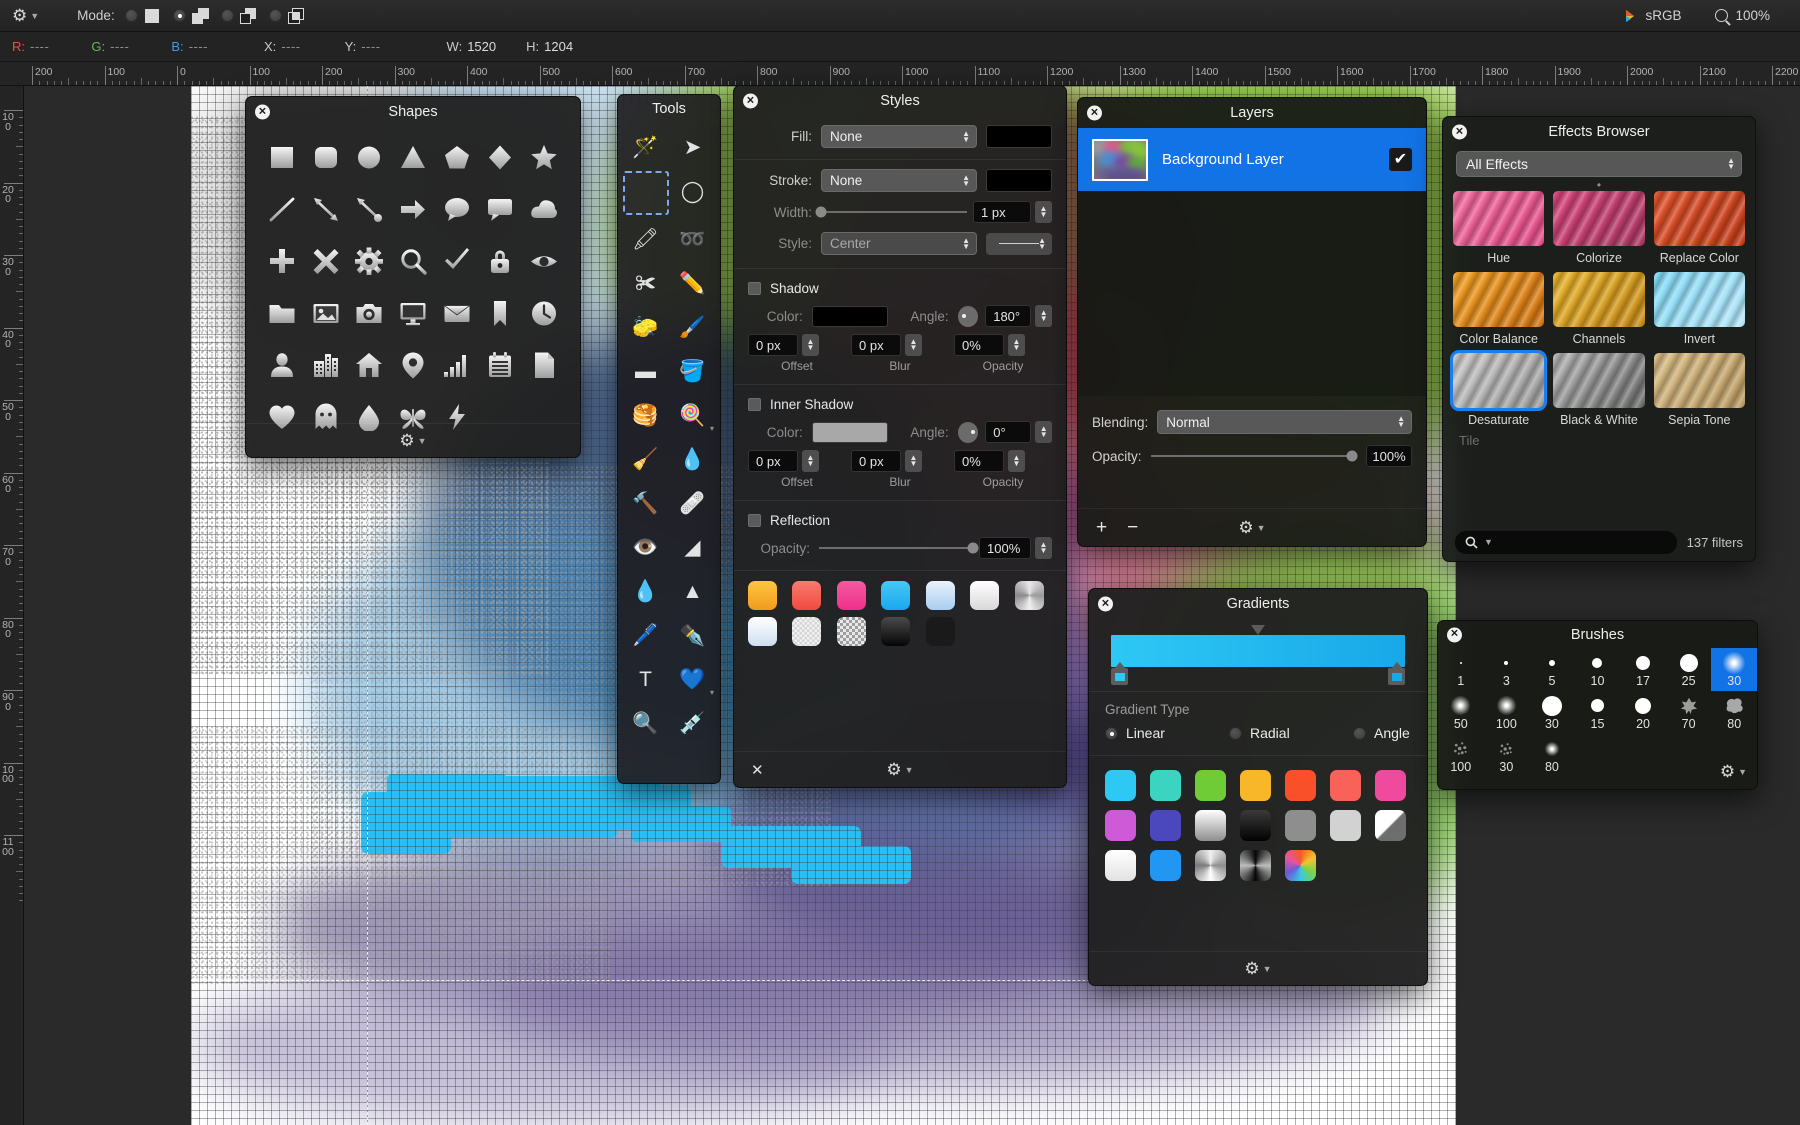  What do you see at coordinates (1599, 228) in the screenshot?
I see `effect-item-colorize: Colorize` at bounding box center [1599, 228].